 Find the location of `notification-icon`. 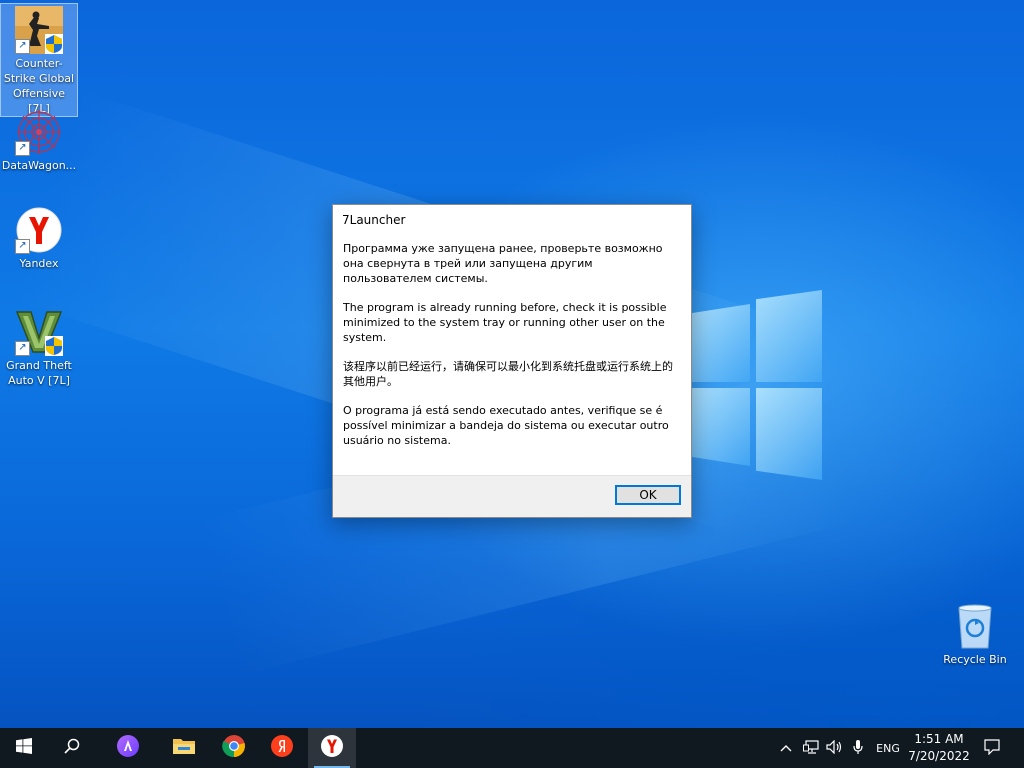

notification-icon is located at coordinates (992, 748).